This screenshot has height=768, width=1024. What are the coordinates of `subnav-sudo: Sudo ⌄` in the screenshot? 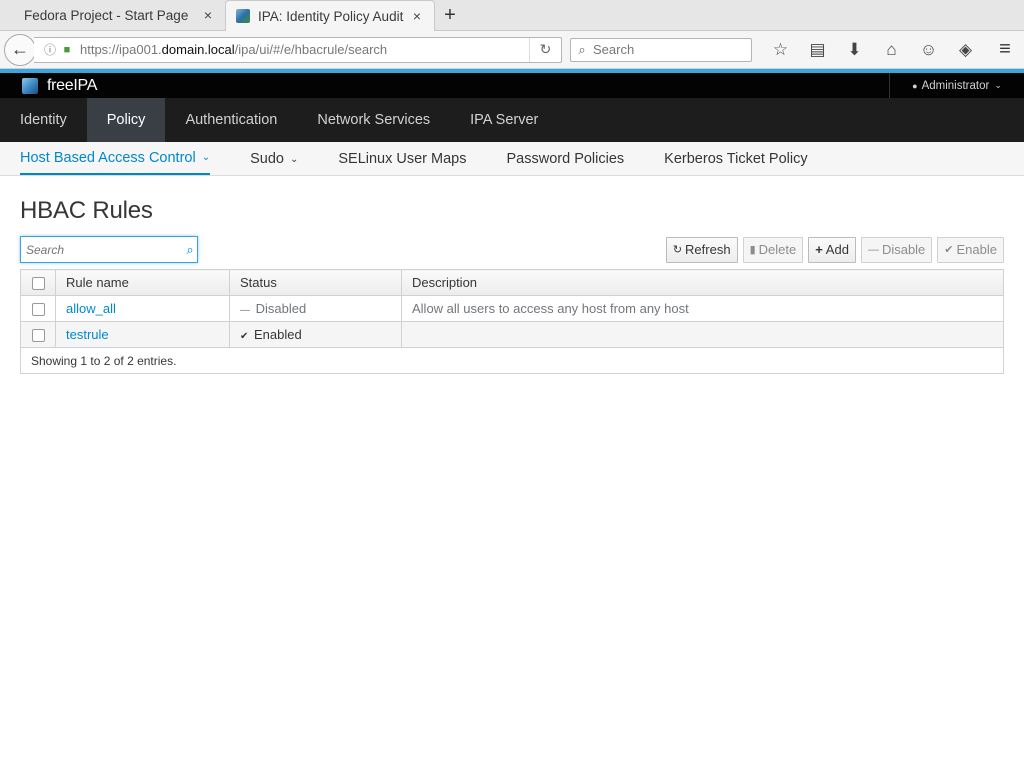 It's located at (274, 159).